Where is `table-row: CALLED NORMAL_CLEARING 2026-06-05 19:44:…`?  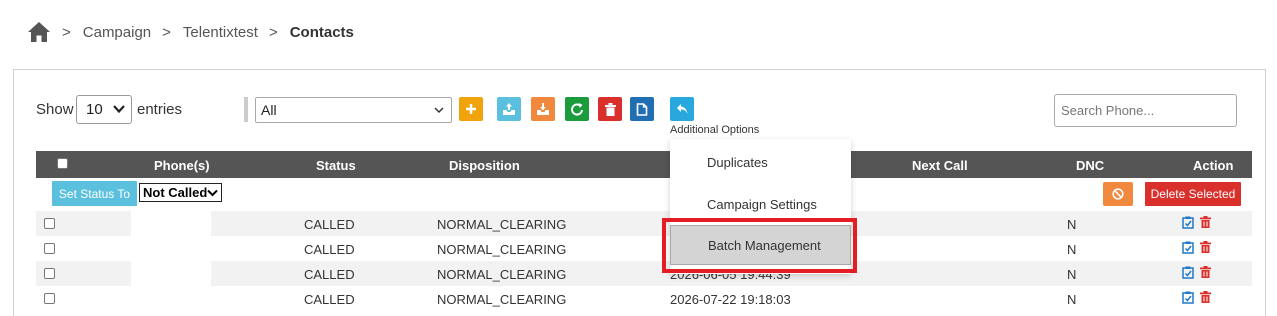
table-row: CALLED NORMAL_CLEARING 2026-06-05 19:44:… is located at coordinates (644, 273).